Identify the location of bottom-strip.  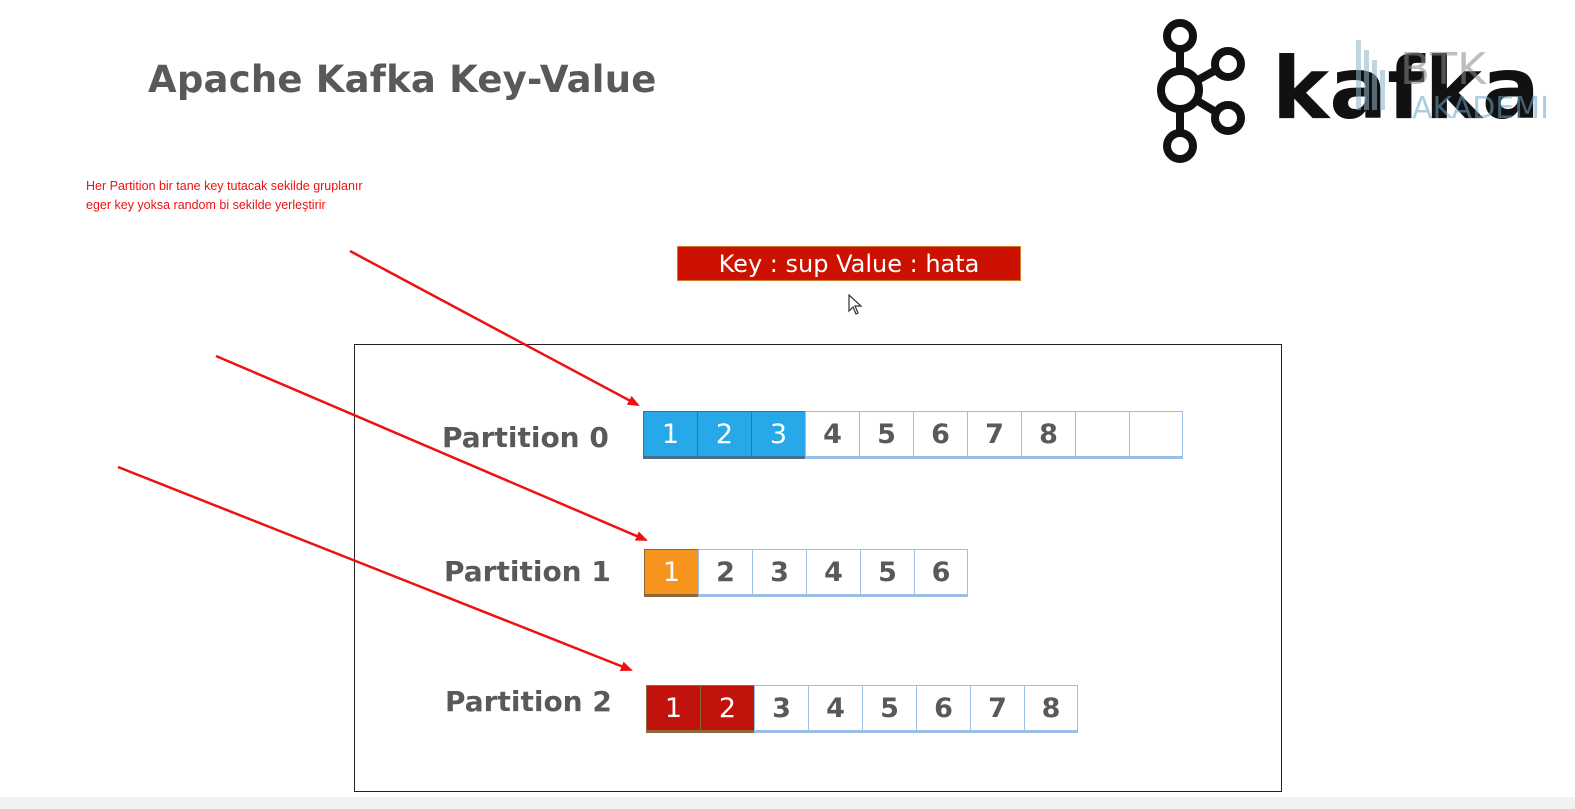
(787, 803).